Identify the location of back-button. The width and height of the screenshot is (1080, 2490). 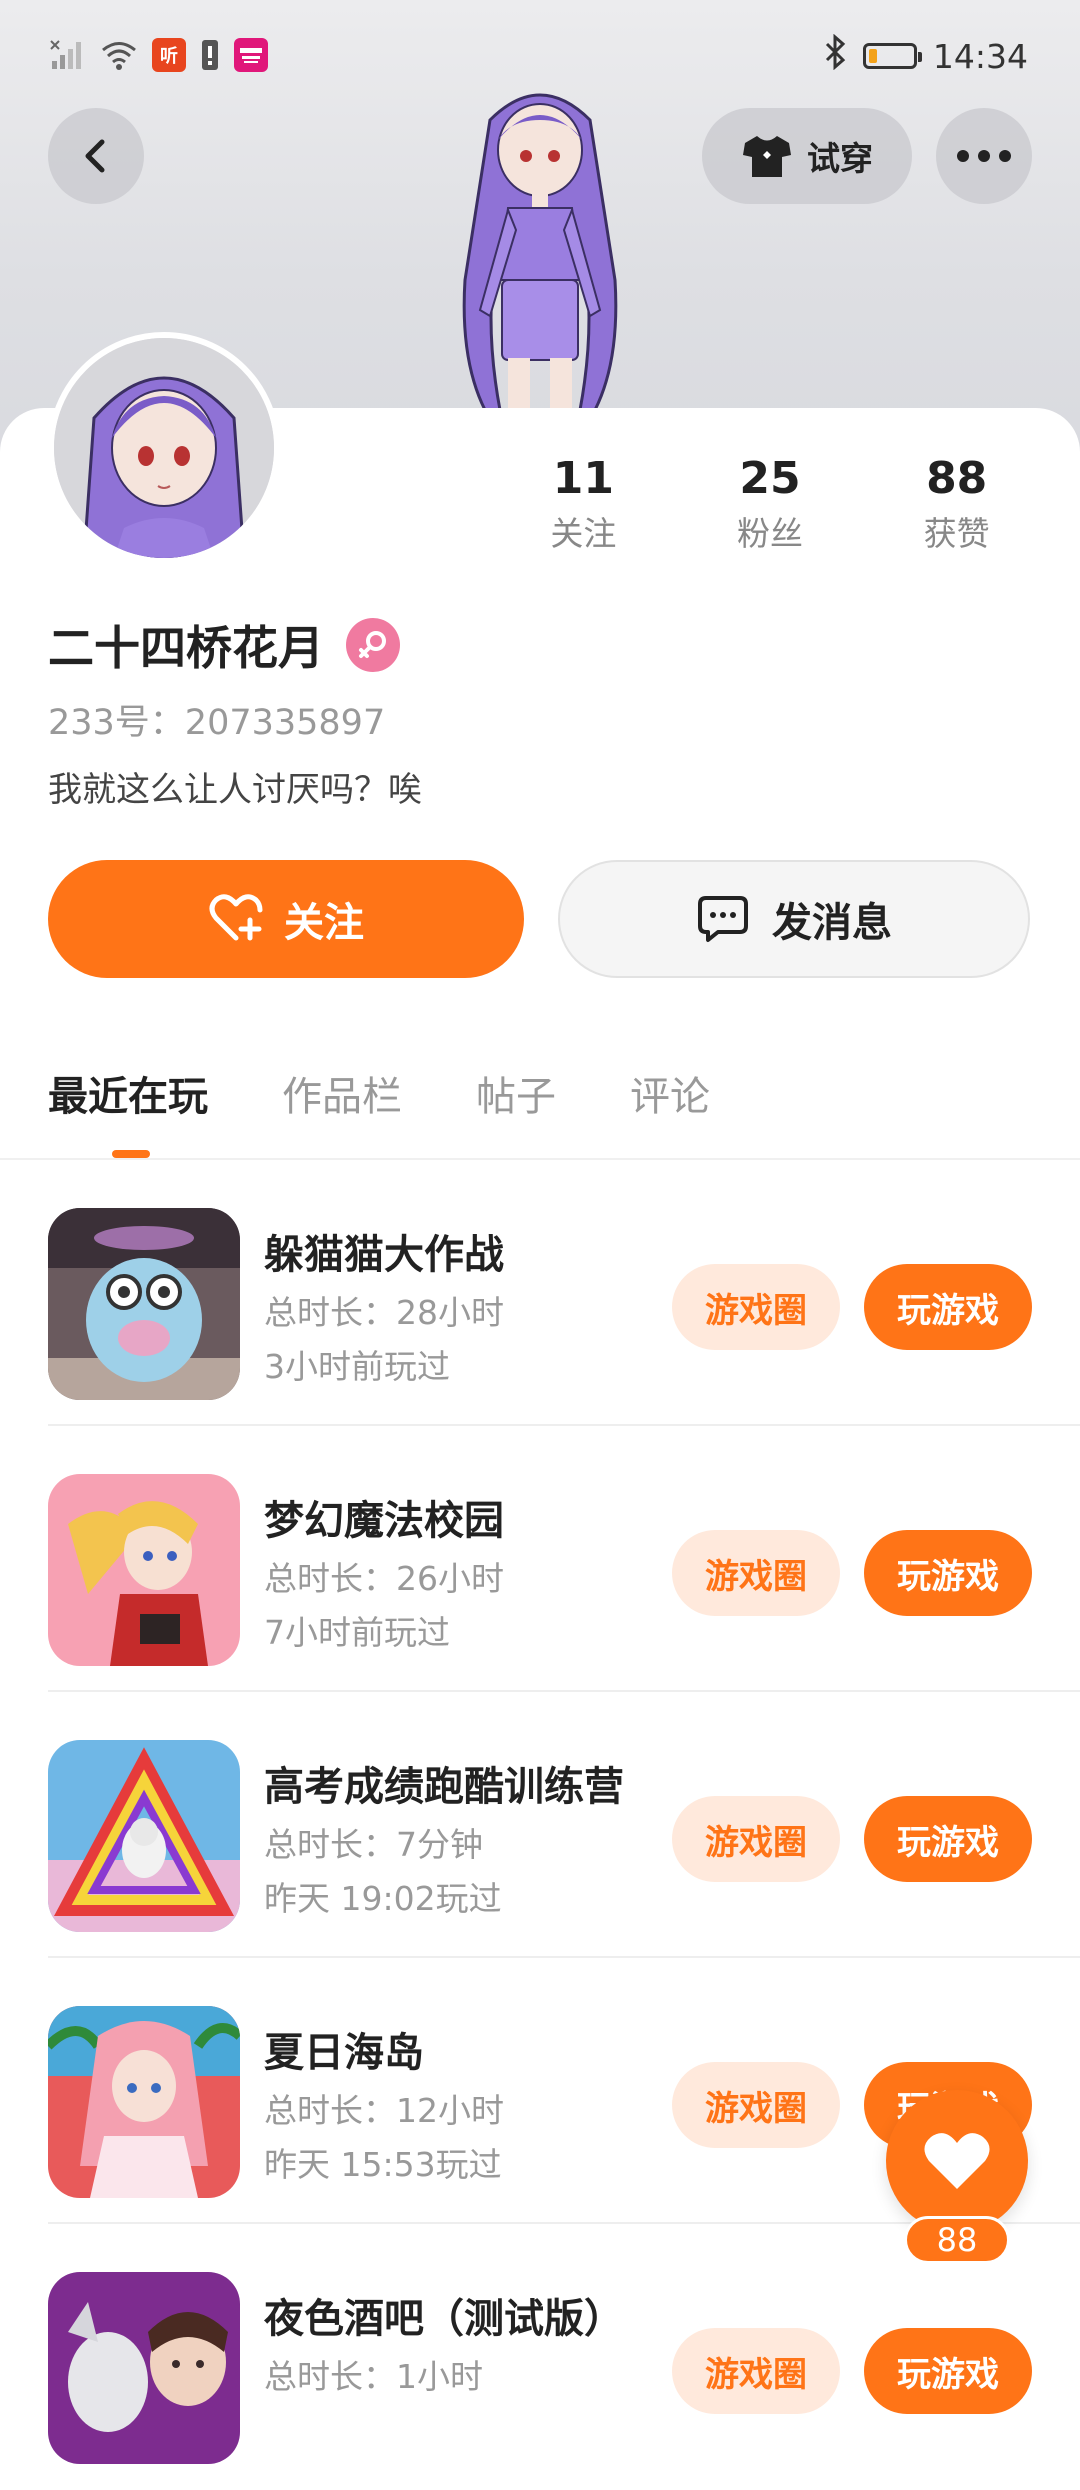
(96, 156).